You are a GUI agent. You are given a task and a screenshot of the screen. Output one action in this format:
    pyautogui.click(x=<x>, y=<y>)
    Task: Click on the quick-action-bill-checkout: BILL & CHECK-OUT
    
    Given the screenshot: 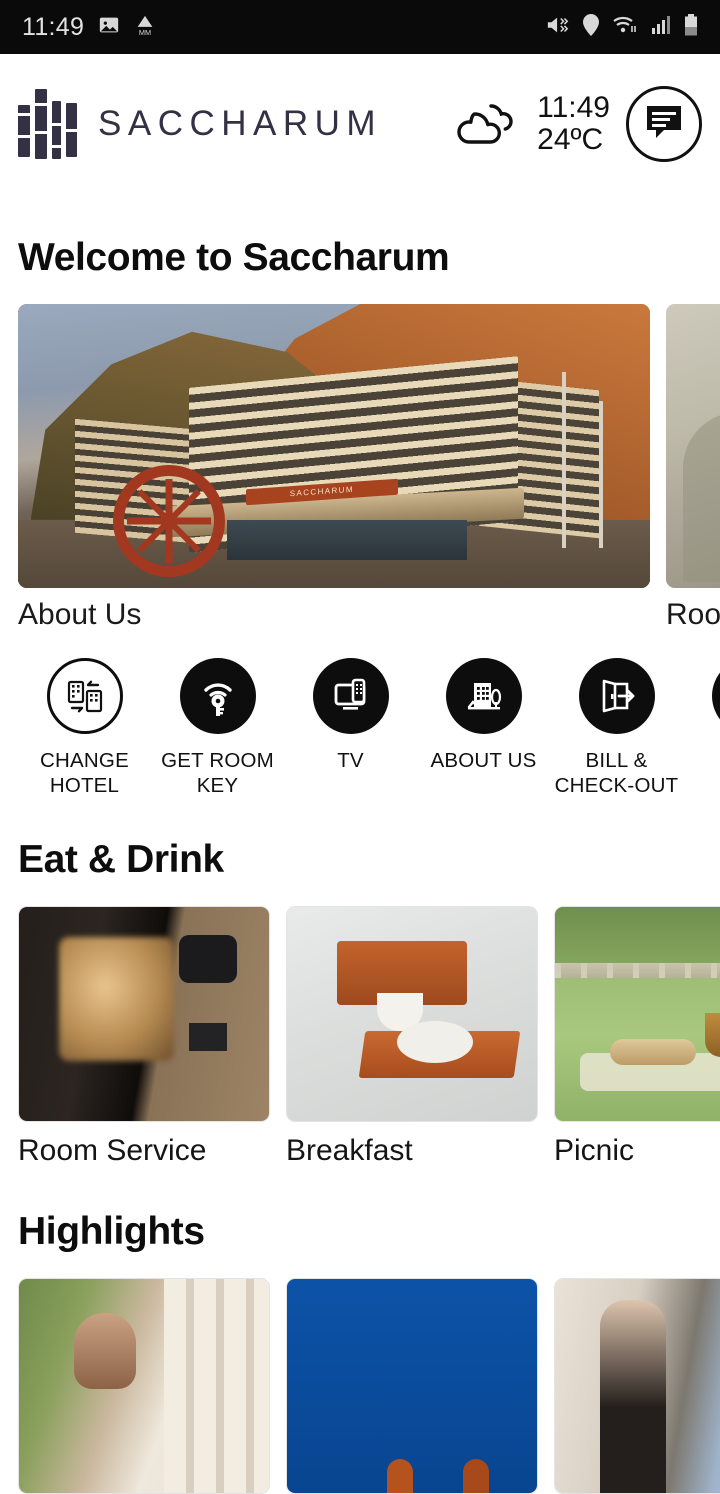 What is the action you would take?
    pyautogui.click(x=616, y=728)
    